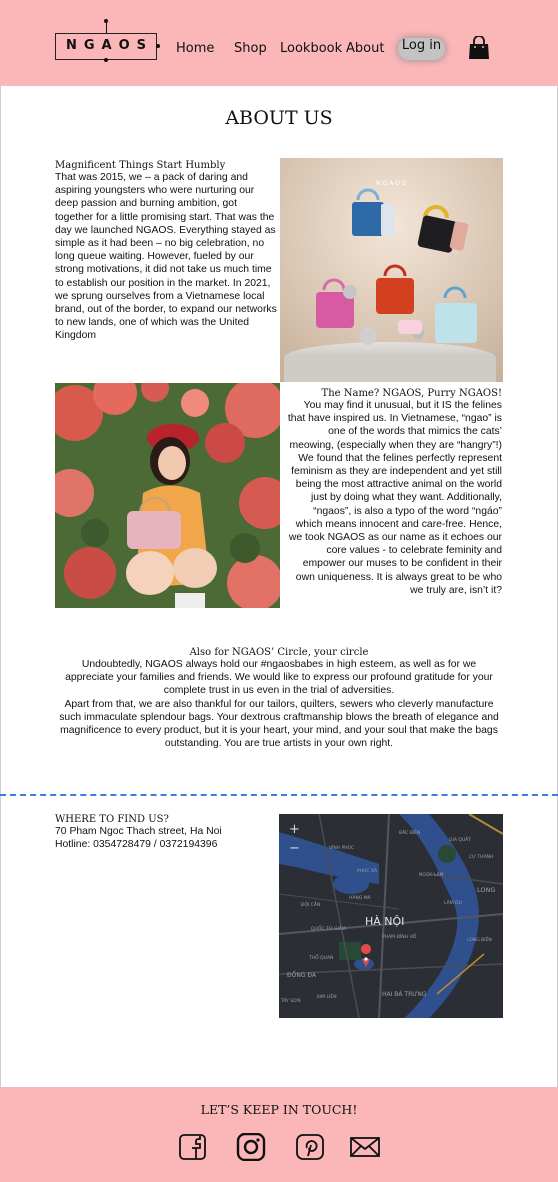  Describe the element at coordinates (479, 48) in the screenshot. I see `shopping-bag-icon` at that location.